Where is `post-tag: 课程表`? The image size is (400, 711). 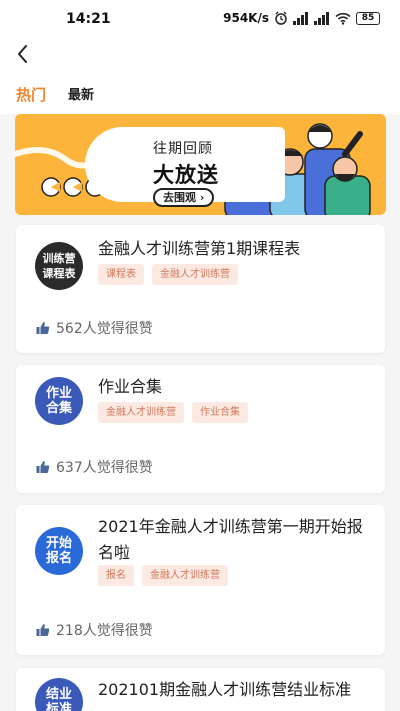
post-tag: 课程表 is located at coordinates (121, 274).